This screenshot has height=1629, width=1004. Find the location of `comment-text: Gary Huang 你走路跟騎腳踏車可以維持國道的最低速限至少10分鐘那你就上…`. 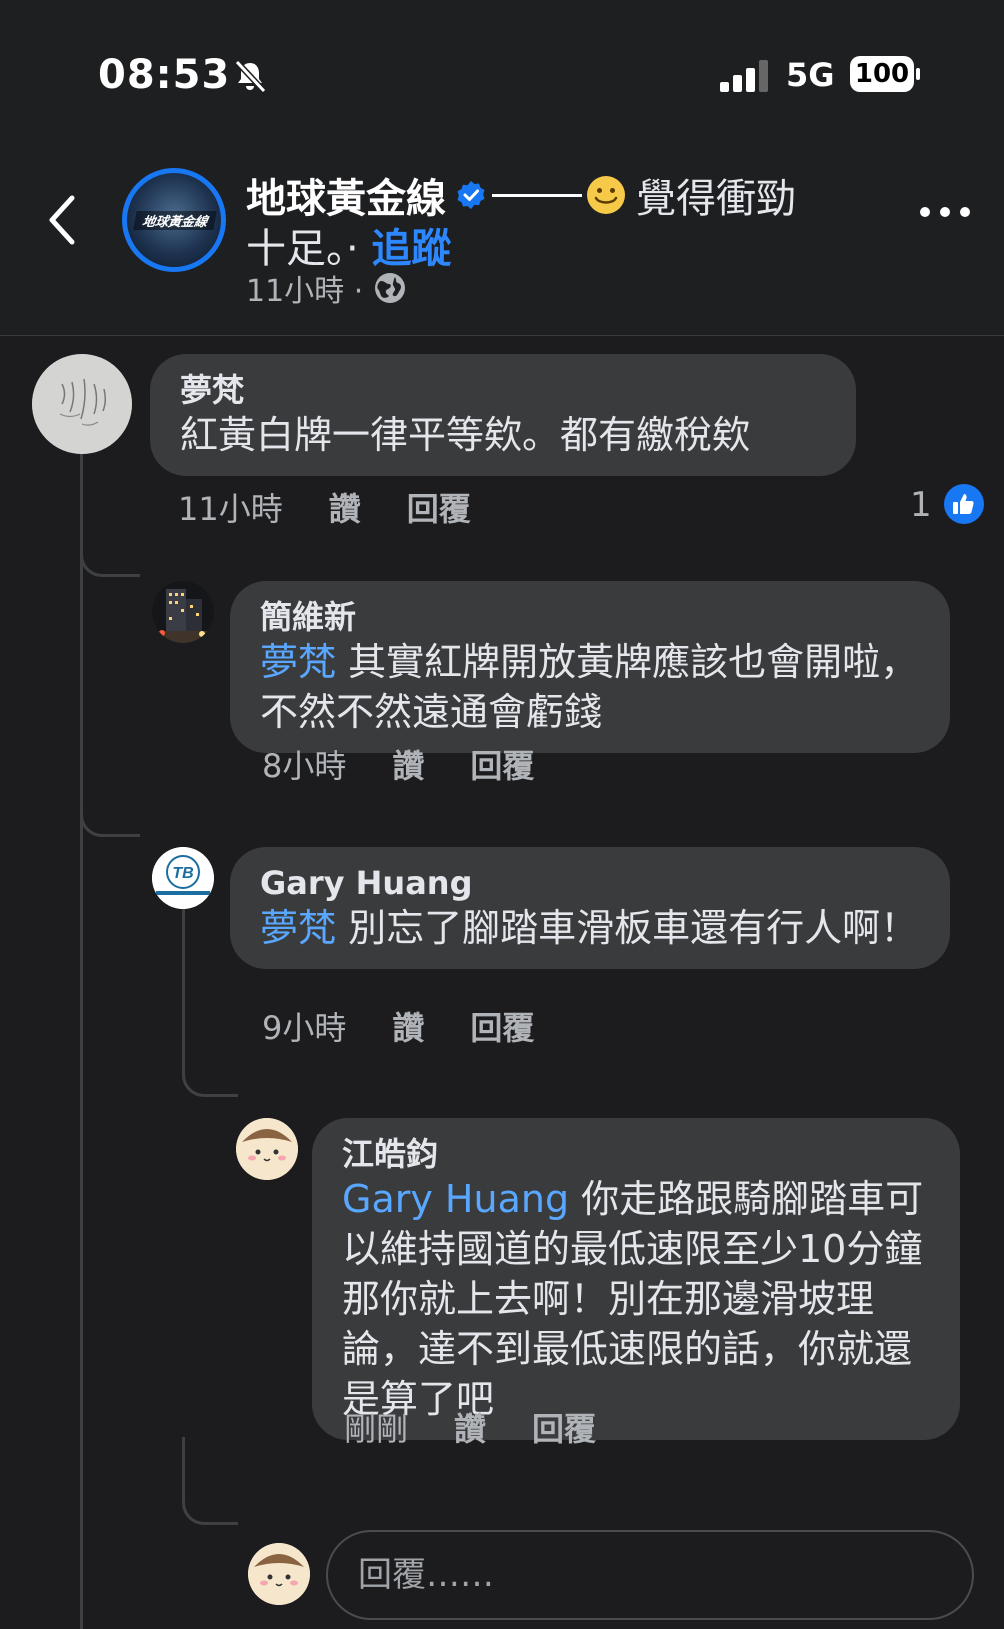

comment-text: Gary Huang 你走路跟騎腳踏車可以維持國道的最低速限至少10分鐘那你就上… is located at coordinates (636, 1299).